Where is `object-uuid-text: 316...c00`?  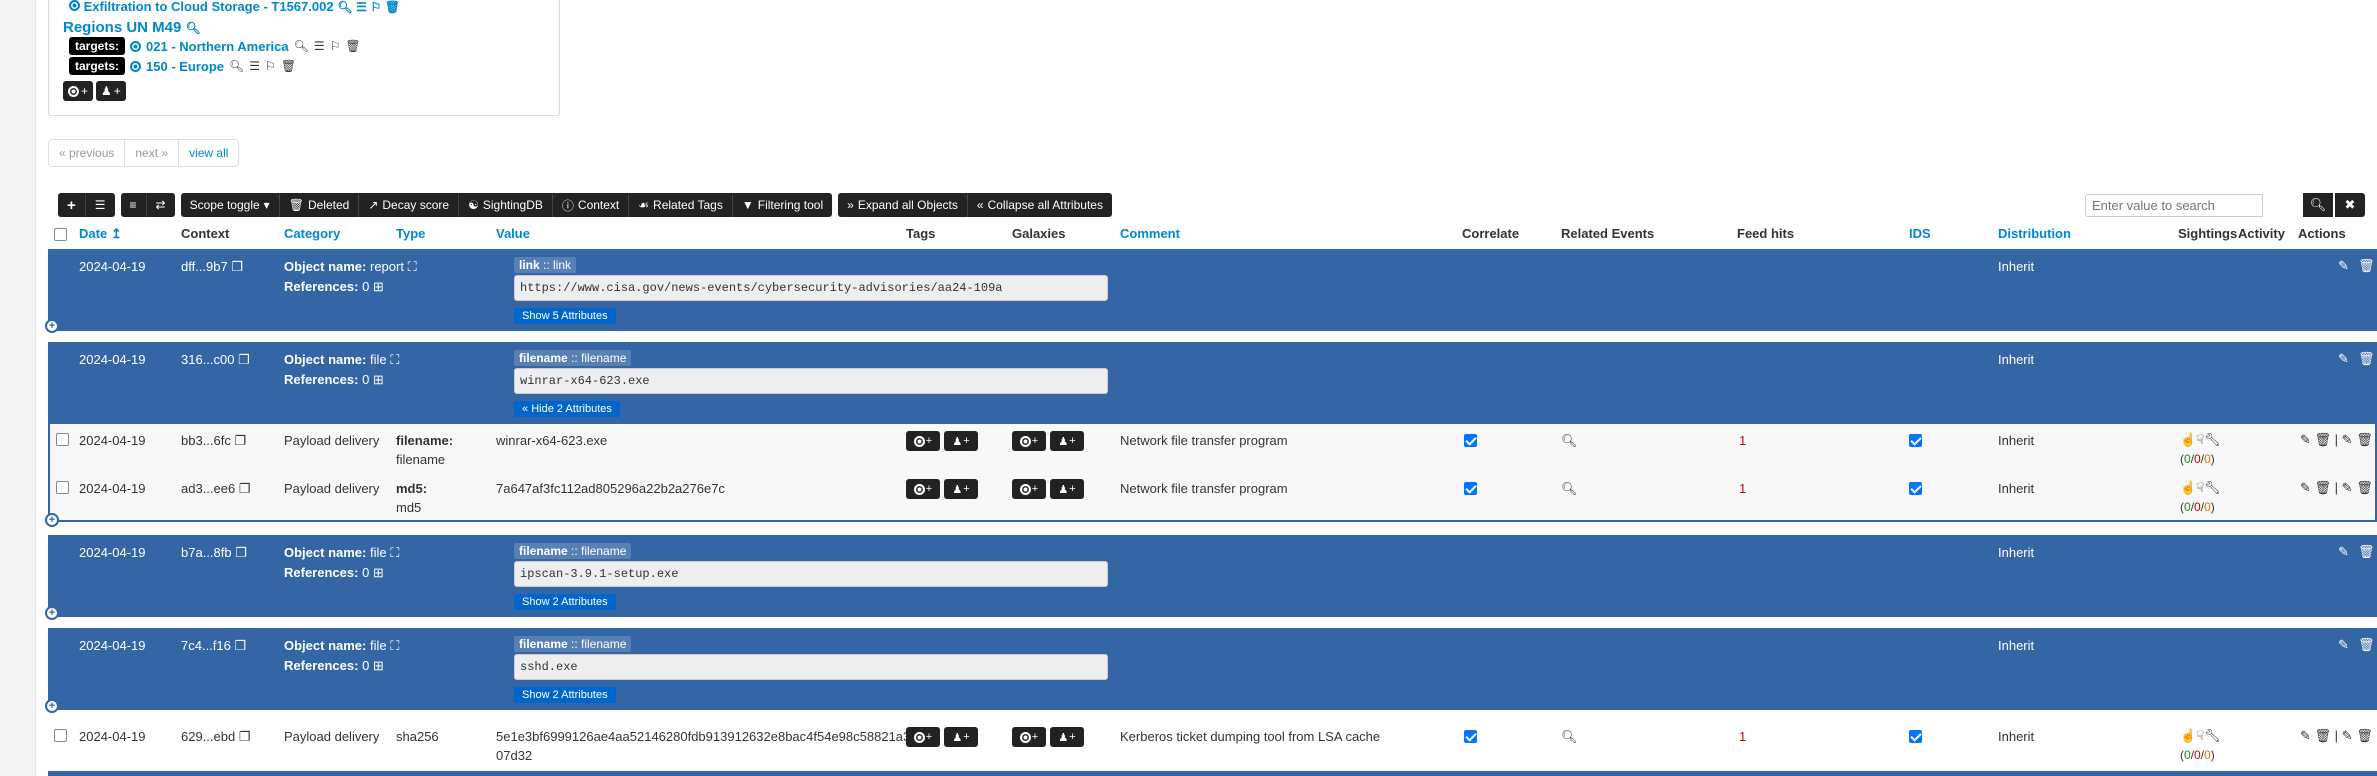 object-uuid-text: 316...c00 is located at coordinates (208, 359).